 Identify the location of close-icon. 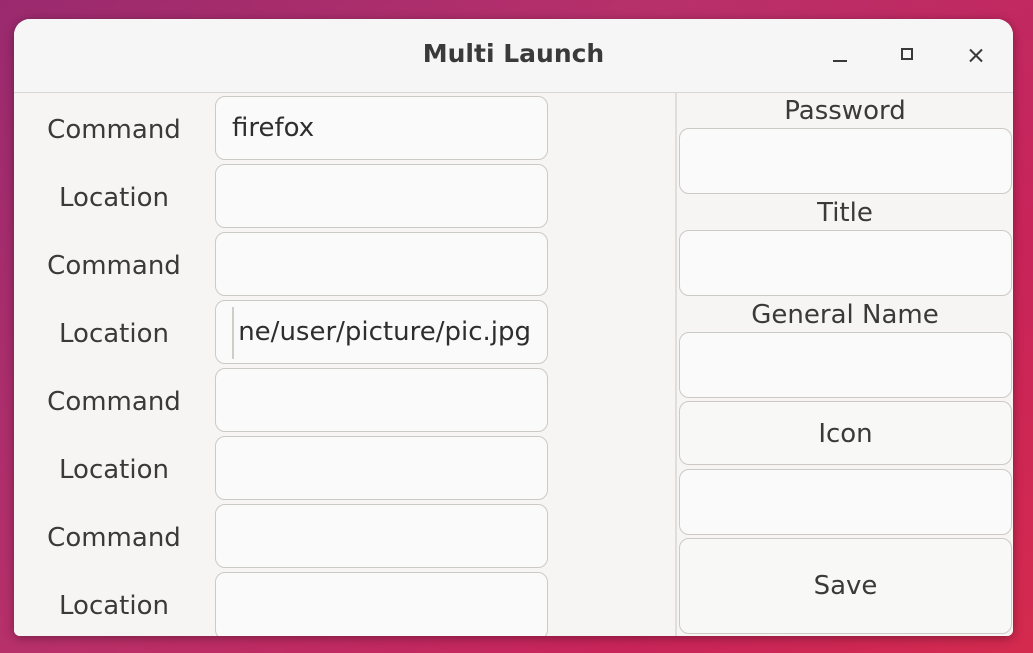
(976, 56).